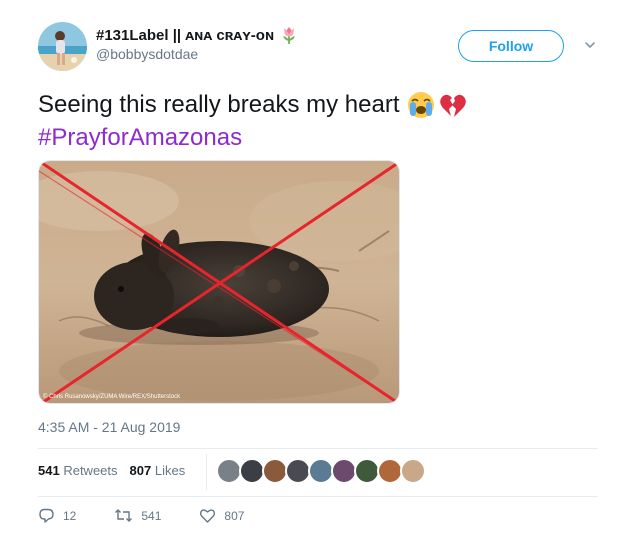 This screenshot has height=540, width=623. I want to click on engagement-stats: 541 Retweets 807 Likes, so click(117, 470).